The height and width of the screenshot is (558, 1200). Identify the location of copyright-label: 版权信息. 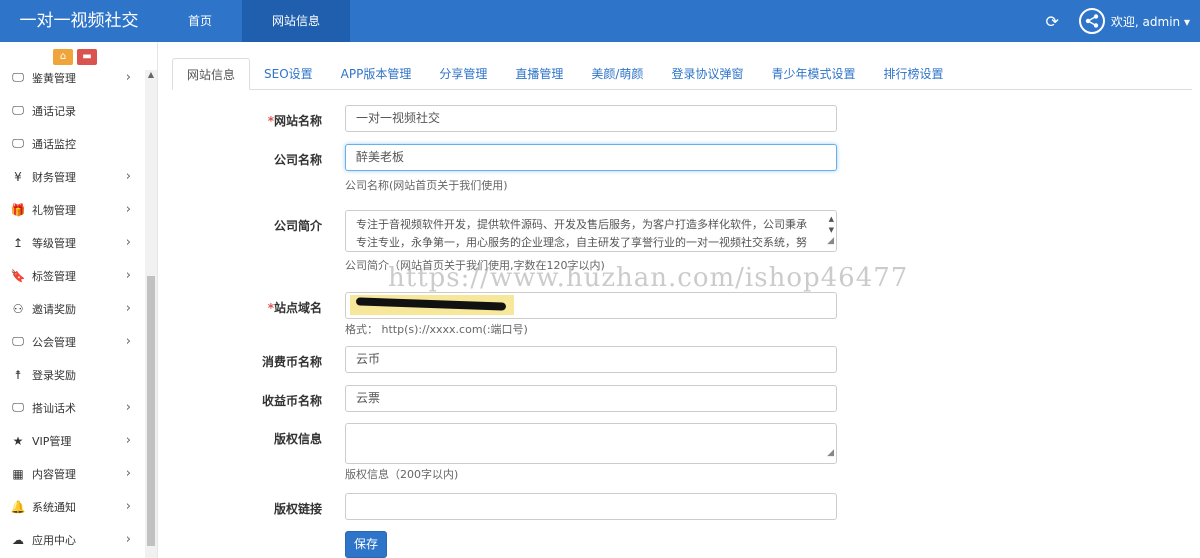
(297, 439).